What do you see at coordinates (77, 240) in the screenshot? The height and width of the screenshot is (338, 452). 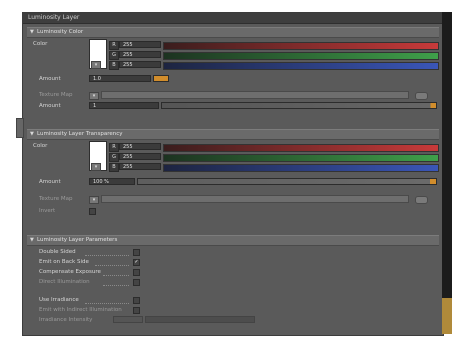 I see `section-title: Luminosity Layer Parameters` at bounding box center [77, 240].